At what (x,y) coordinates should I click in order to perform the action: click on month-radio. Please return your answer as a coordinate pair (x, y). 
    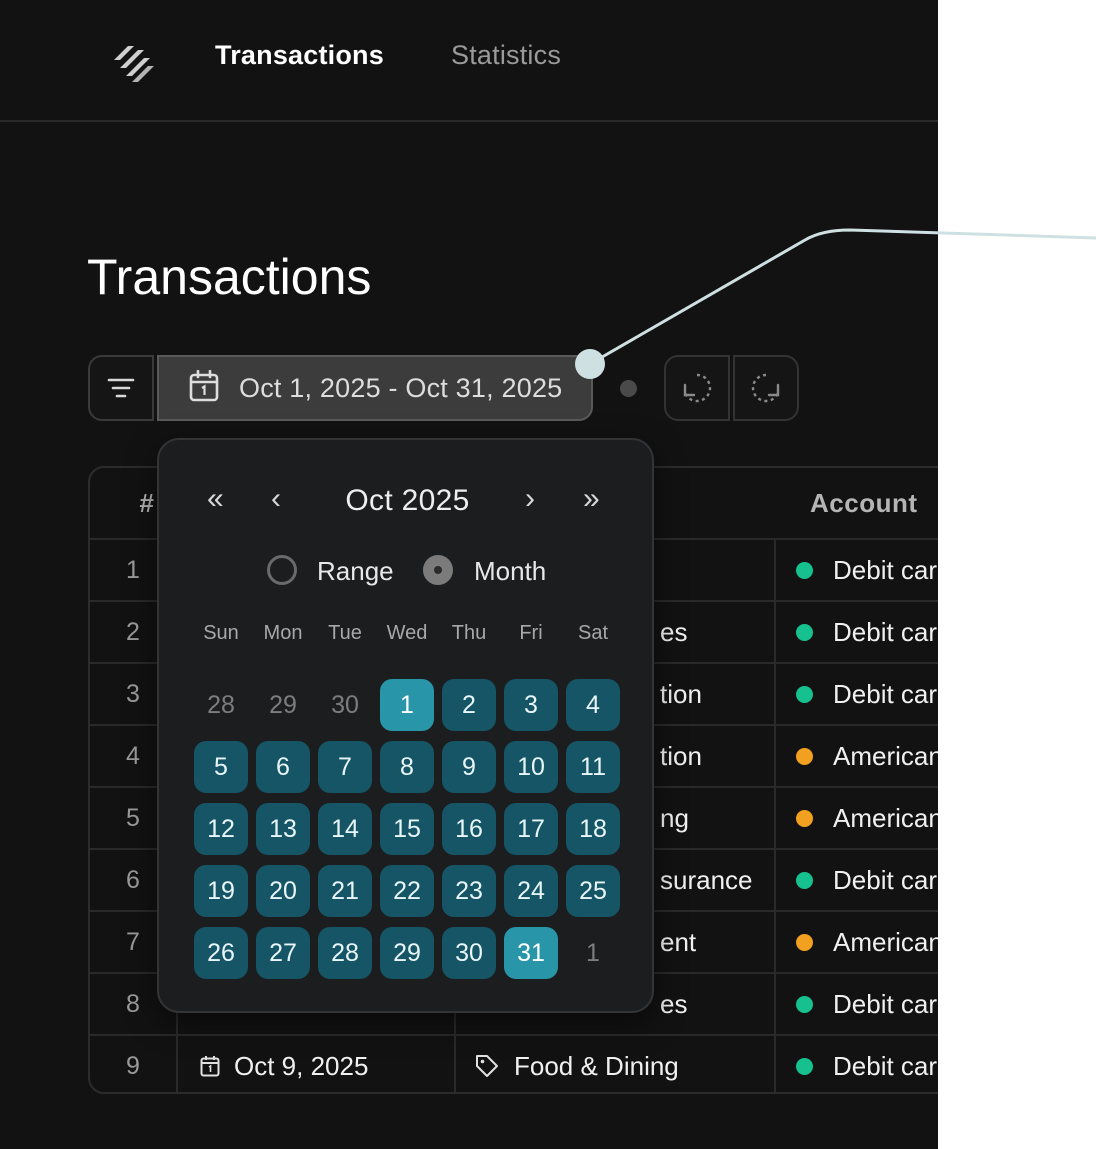
    Looking at the image, I should click on (438, 570).